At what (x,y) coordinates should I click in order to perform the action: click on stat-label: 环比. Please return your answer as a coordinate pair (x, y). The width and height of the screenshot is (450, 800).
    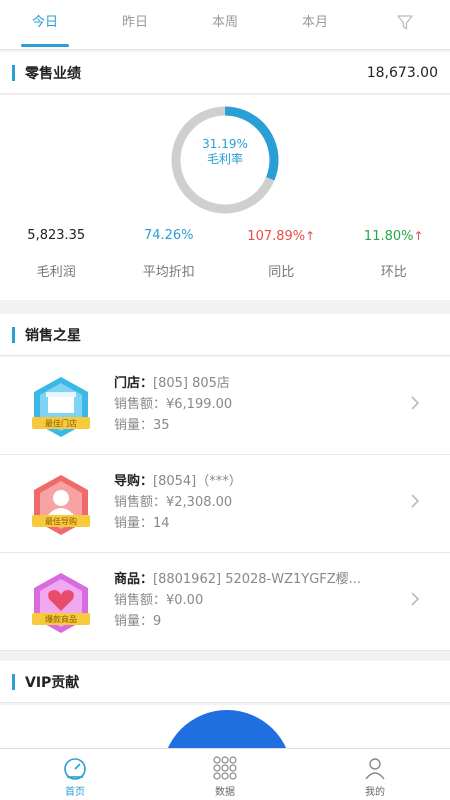
    Looking at the image, I should click on (393, 272).